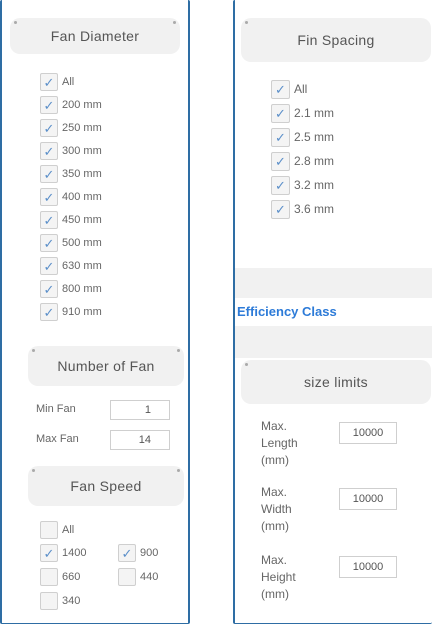  I want to click on fin-spacing-option-2-1: ✓ 2.1 mm, so click(302, 113).